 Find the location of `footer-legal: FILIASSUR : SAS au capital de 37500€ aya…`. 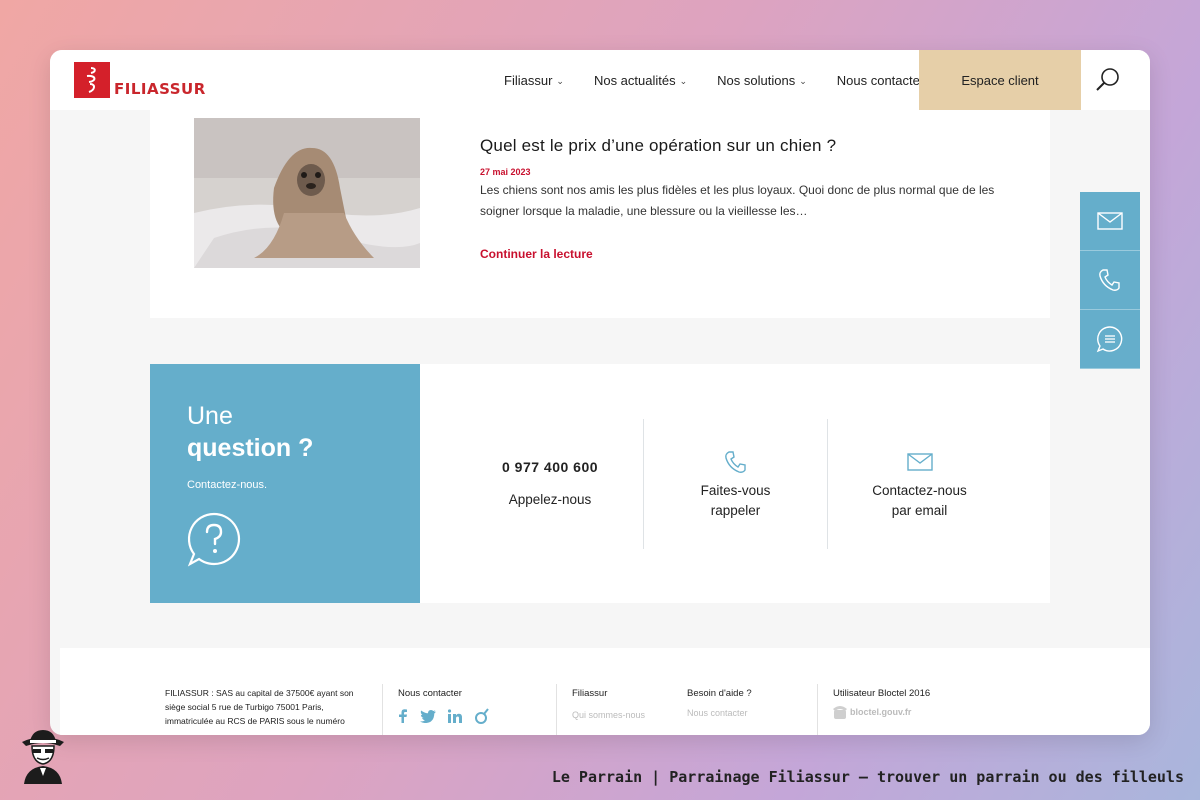

footer-legal: FILIASSUR : SAS au capital de 37500€ aya… is located at coordinates (259, 707).